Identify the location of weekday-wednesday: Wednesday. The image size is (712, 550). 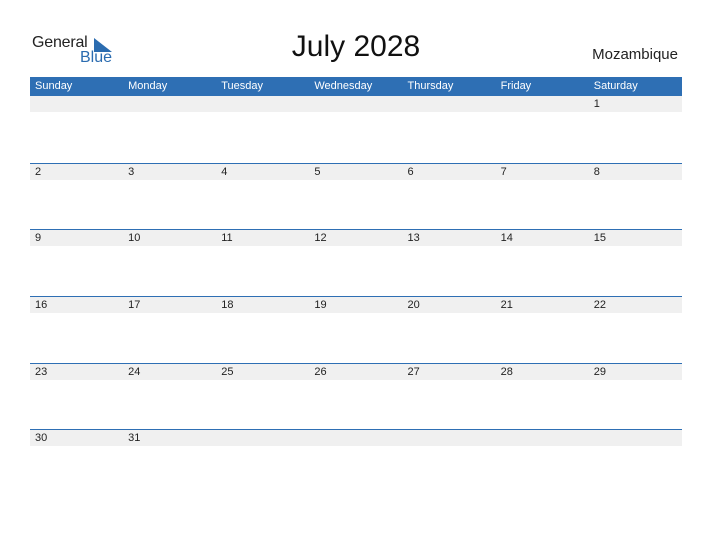
(343, 86).